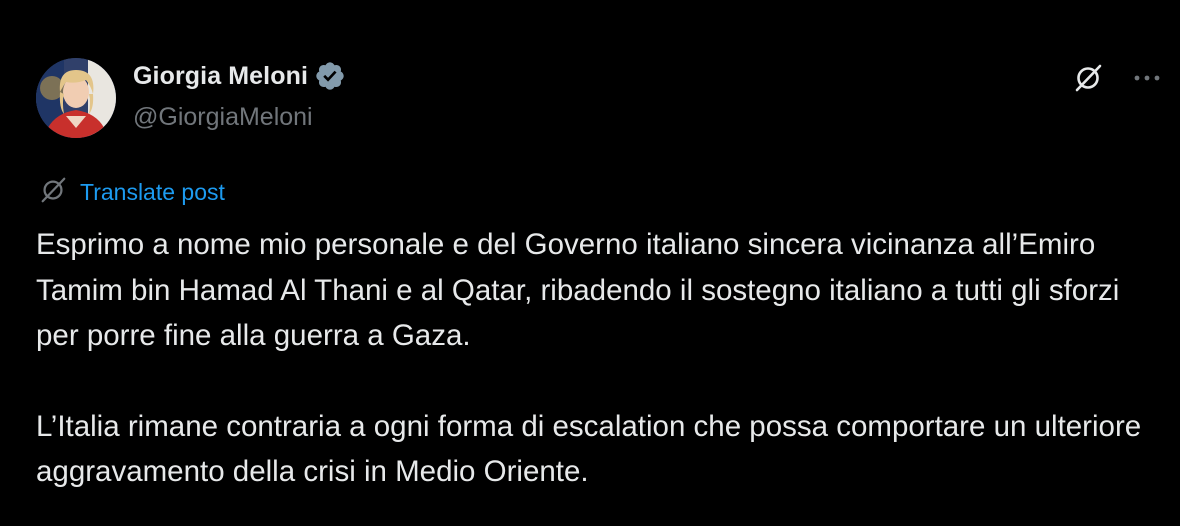  Describe the element at coordinates (330, 76) in the screenshot. I see `verified-badge-icon` at that location.